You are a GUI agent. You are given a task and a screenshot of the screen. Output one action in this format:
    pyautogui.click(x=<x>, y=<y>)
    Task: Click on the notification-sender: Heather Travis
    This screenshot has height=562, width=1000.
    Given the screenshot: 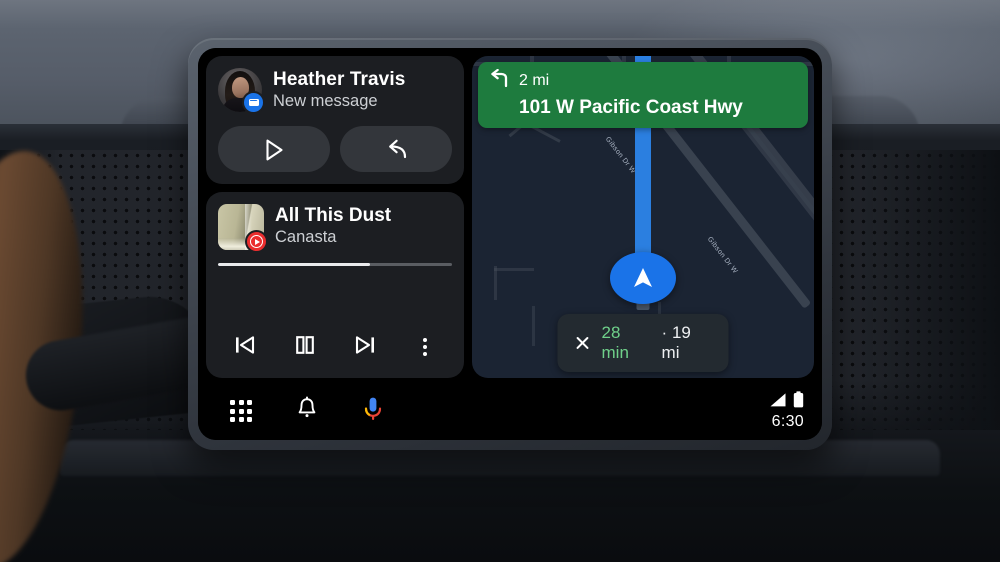 What is the action you would take?
    pyautogui.click(x=339, y=79)
    